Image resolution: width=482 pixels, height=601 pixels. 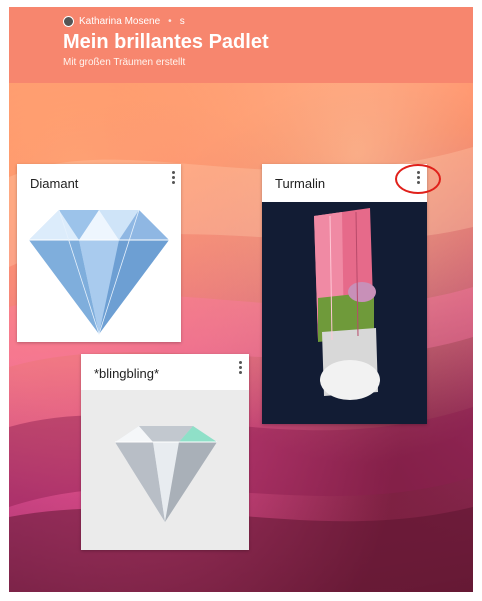 I want to click on author-row: Katharina Mosene • s, so click(x=124, y=21).